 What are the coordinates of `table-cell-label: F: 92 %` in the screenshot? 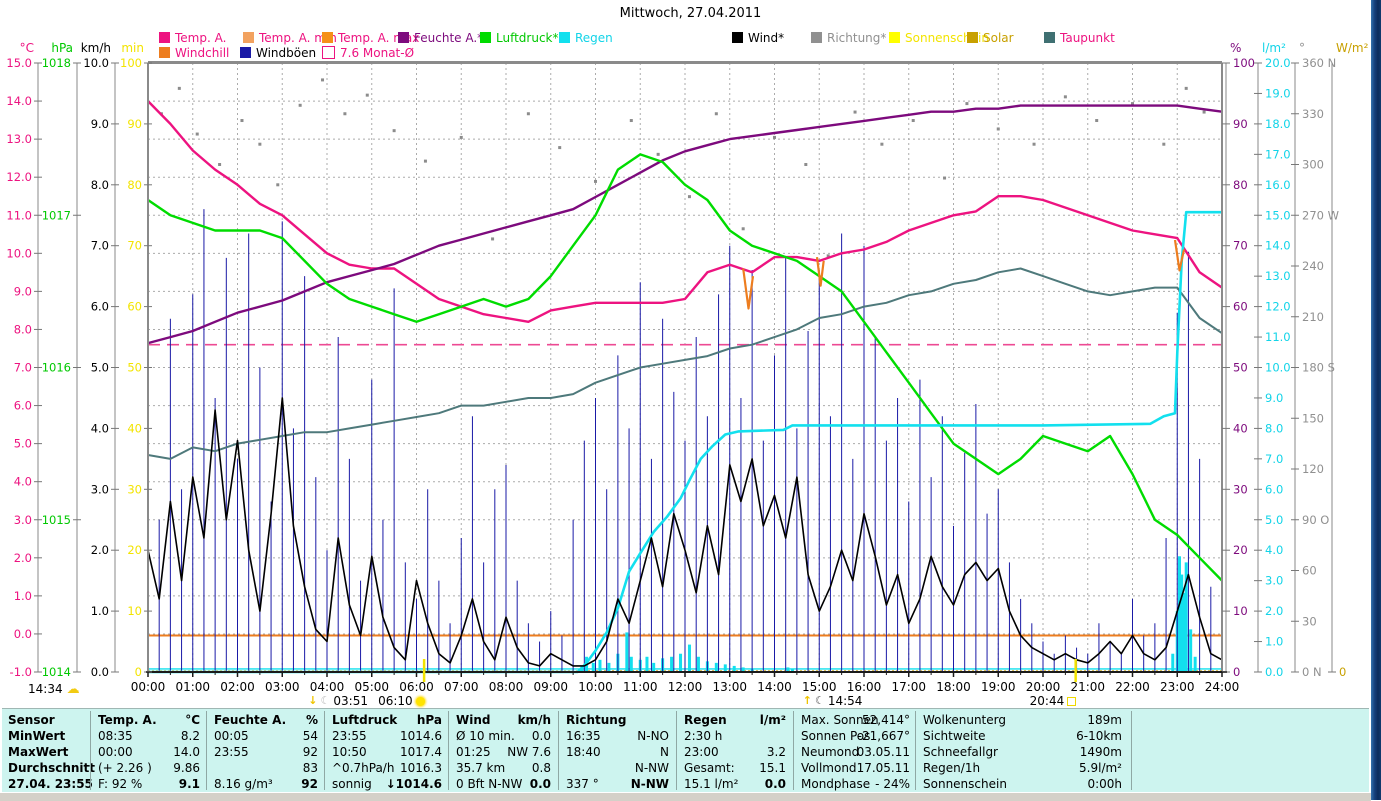 It's located at (120, 784).